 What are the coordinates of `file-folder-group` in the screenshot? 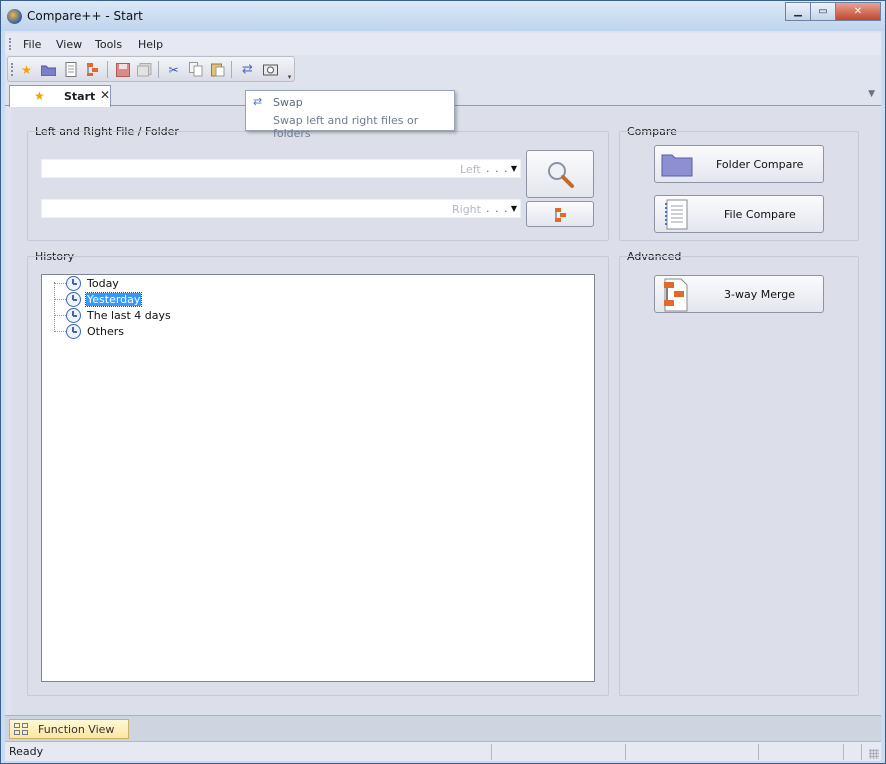 It's located at (318, 186).